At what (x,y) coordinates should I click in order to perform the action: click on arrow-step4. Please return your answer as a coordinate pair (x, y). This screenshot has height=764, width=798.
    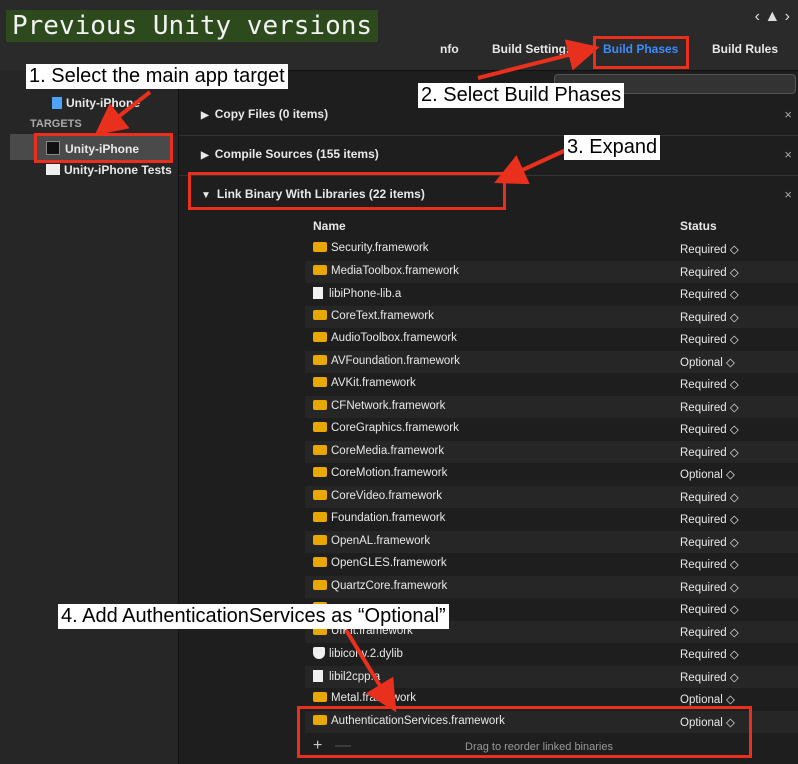
    Looking at the image, I should click on (370, 670).